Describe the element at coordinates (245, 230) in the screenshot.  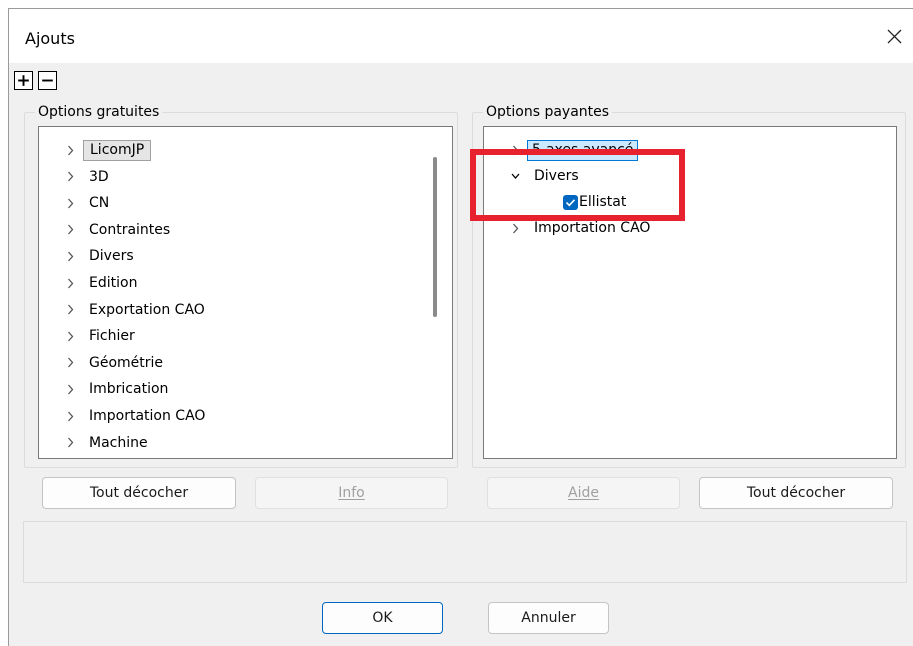
I see `tree-item: Contraintes` at that location.